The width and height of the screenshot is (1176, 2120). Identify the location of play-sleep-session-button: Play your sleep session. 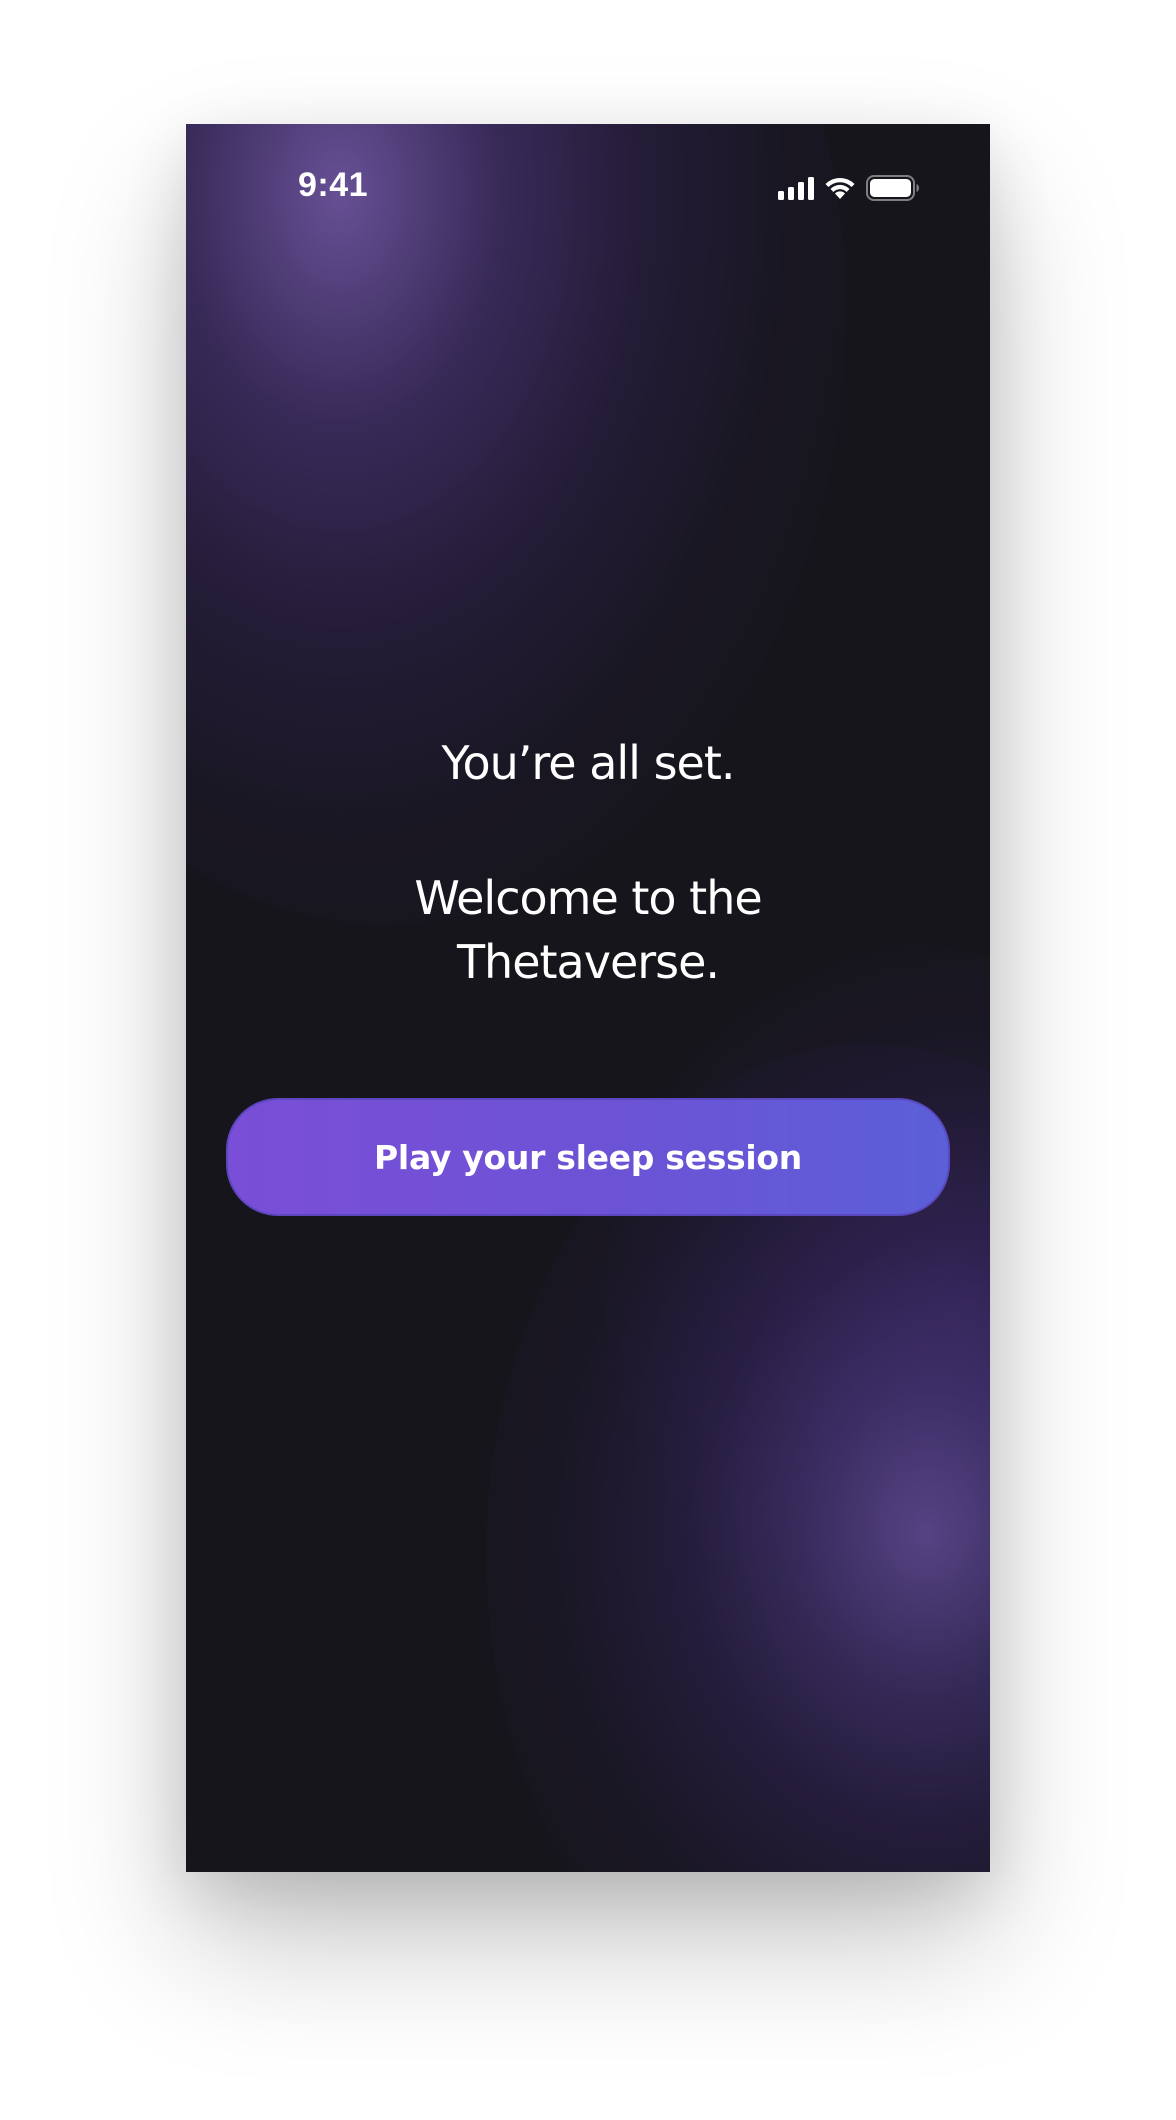
(588, 1157).